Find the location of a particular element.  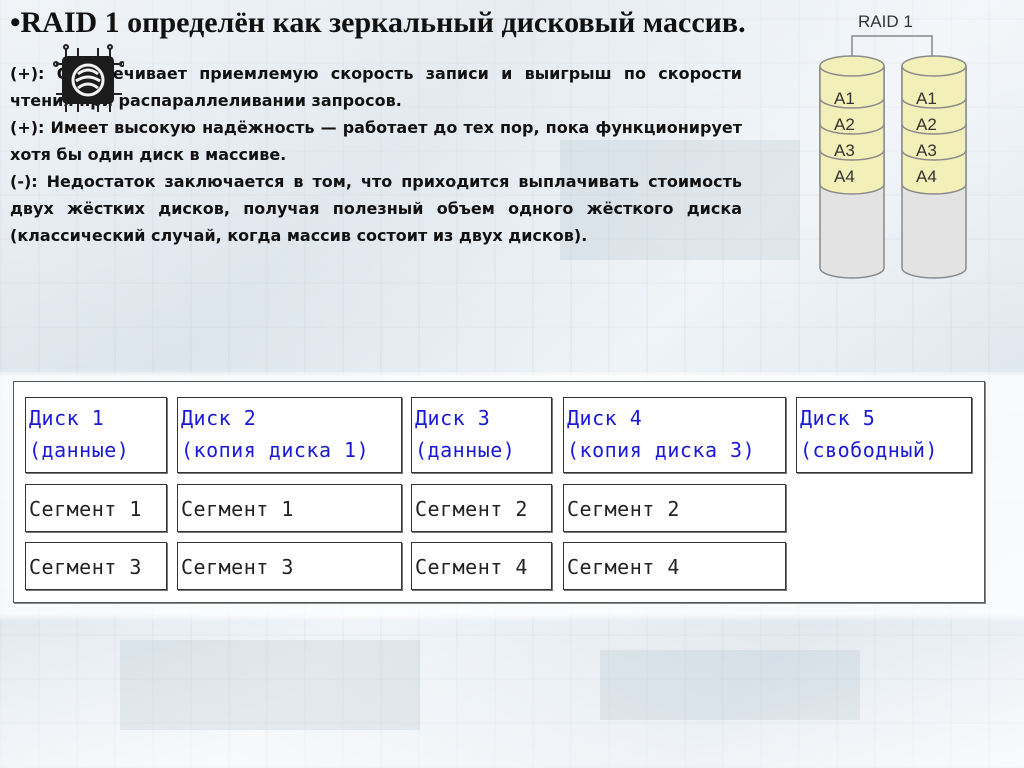

disk-header: Диск 2 (копия диска 1) is located at coordinates (289, 435).